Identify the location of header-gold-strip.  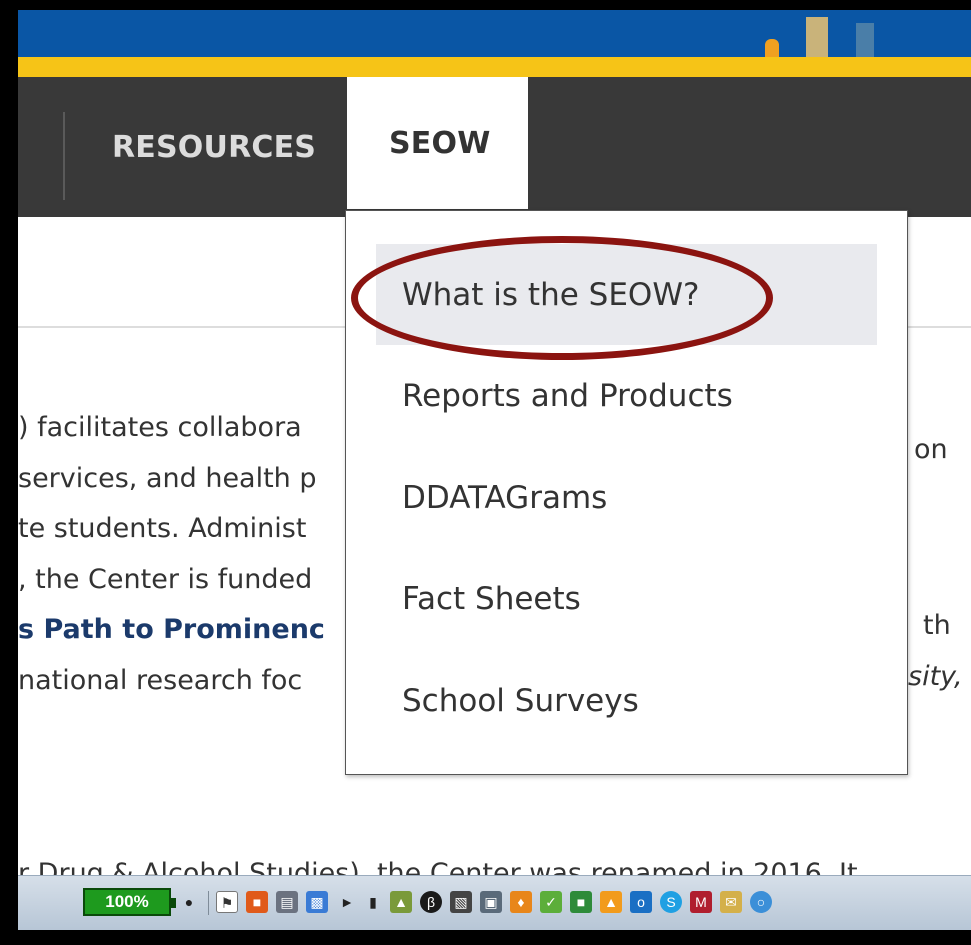
(494, 67).